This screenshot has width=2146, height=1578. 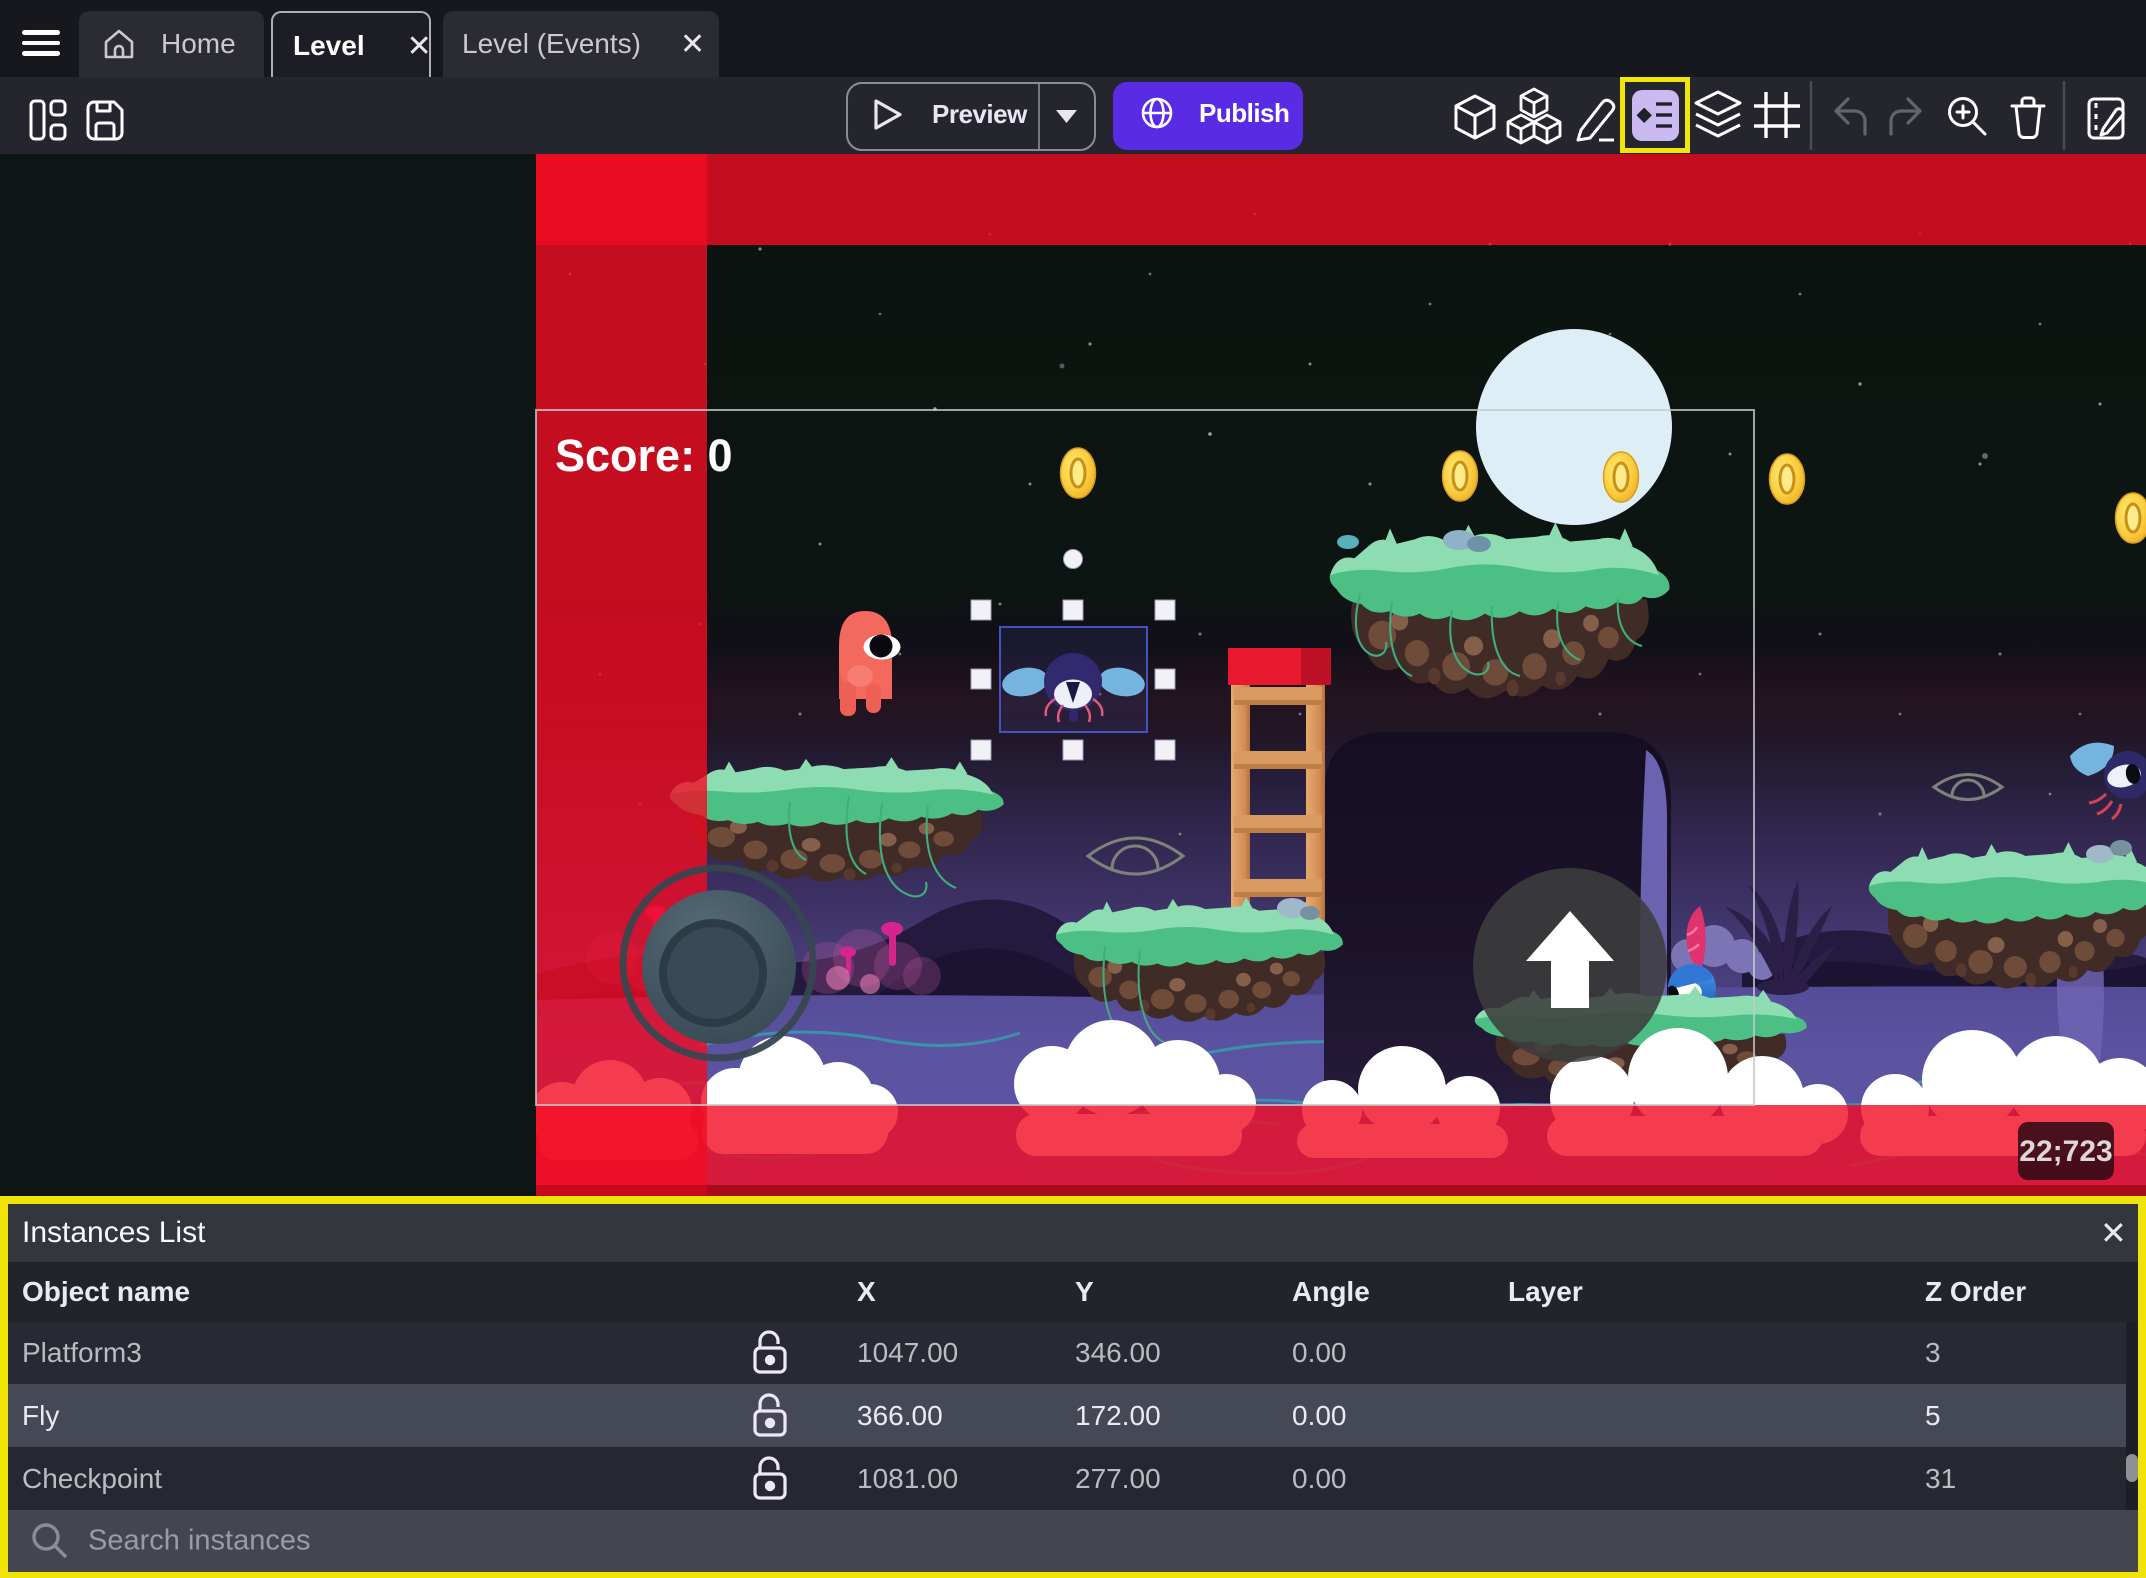 What do you see at coordinates (644, 455) in the screenshot?
I see `svg-text: Score: 0` at bounding box center [644, 455].